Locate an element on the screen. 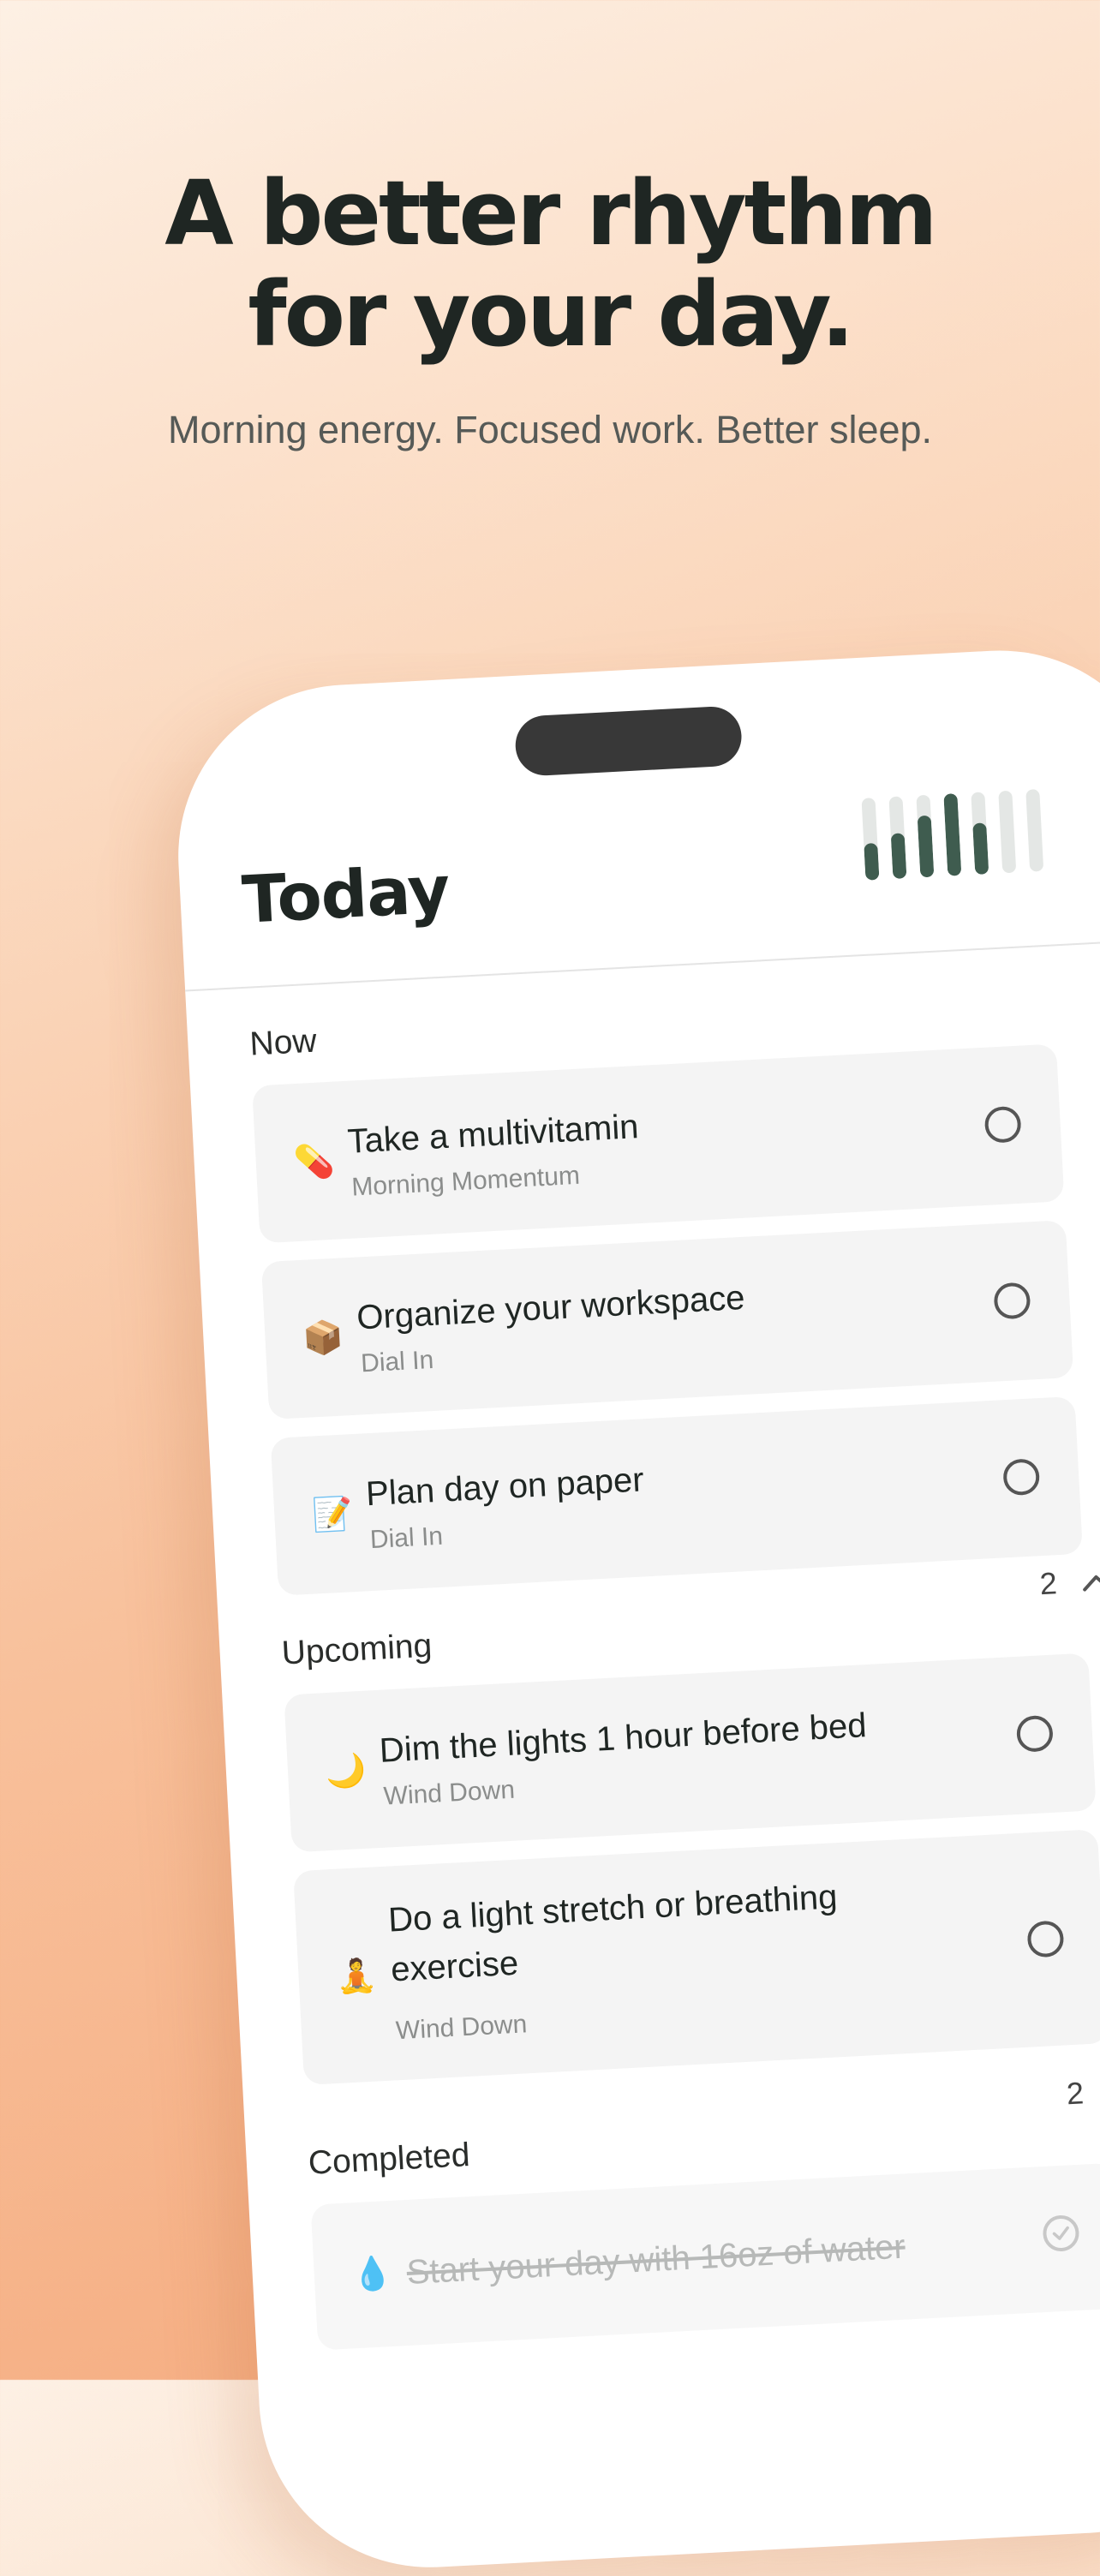 The image size is (1100, 2576). task-title: Plan day on paper is located at coordinates (505, 1488).